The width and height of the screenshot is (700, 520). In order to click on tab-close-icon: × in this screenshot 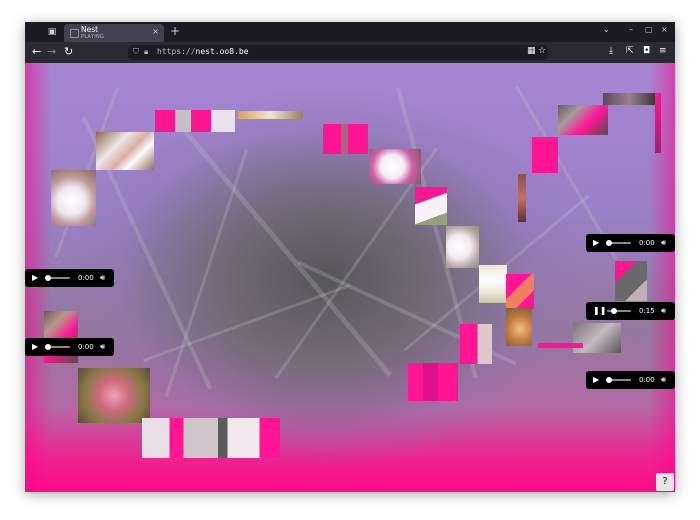, I will do `click(155, 31)`.